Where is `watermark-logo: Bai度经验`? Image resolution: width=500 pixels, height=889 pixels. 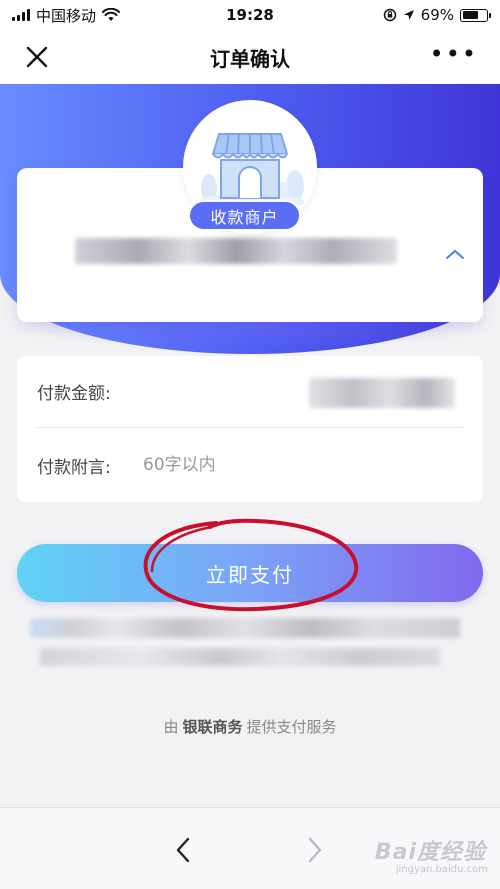
watermark-logo: Bai度经验 is located at coordinates (430, 852).